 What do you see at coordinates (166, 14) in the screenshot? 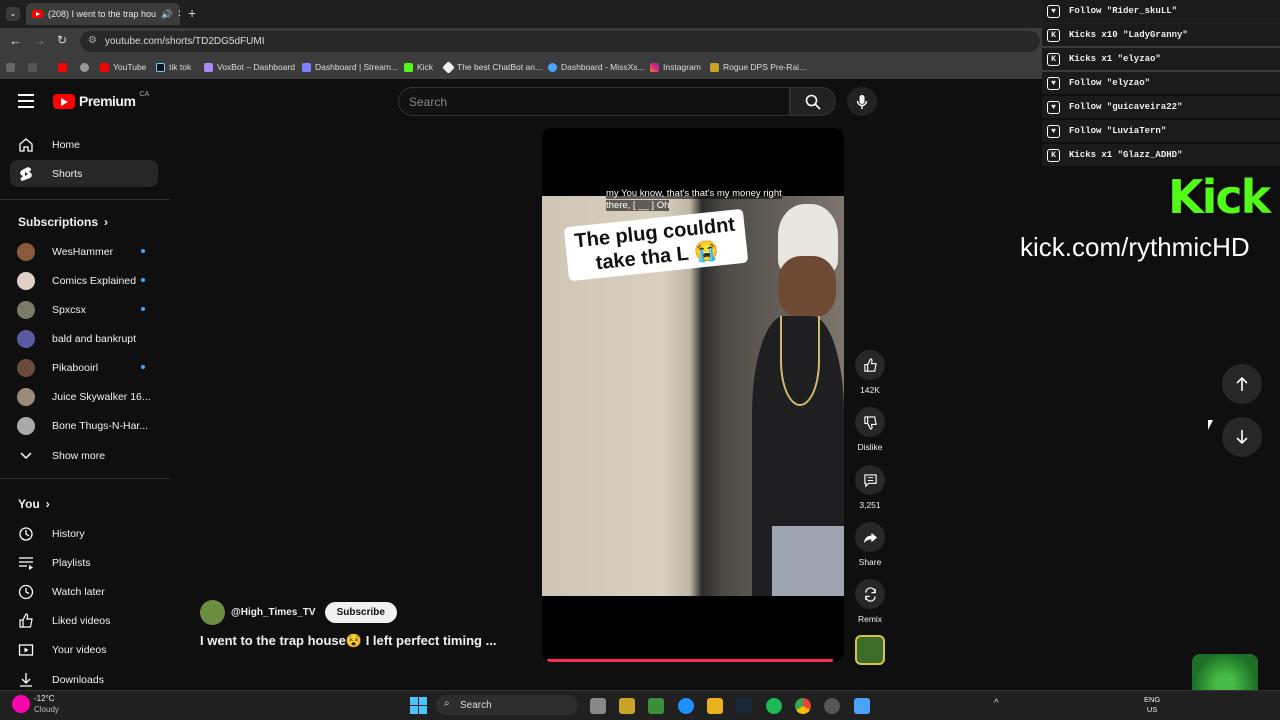
I see `speaker-icon: 🔊` at bounding box center [166, 14].